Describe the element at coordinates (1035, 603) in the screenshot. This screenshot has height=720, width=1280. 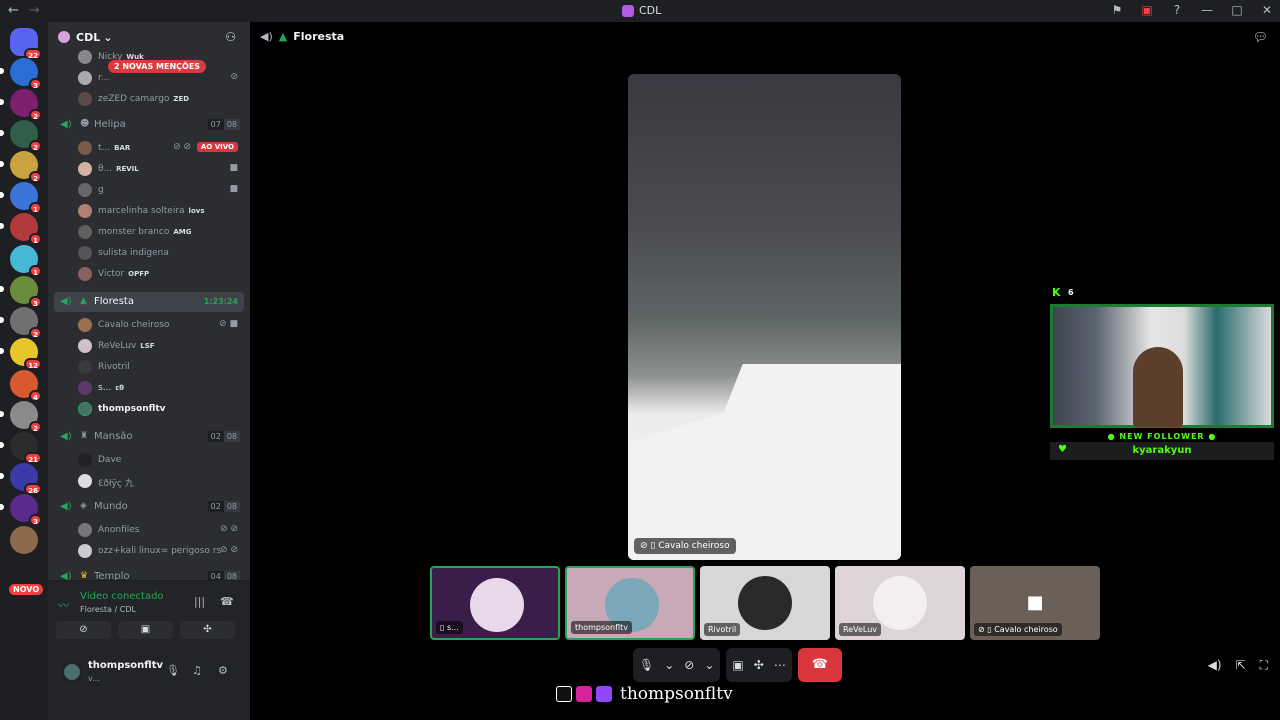
I see `participant-tile: ■ ⊘ ▯ Cavalo cheiroso` at that location.